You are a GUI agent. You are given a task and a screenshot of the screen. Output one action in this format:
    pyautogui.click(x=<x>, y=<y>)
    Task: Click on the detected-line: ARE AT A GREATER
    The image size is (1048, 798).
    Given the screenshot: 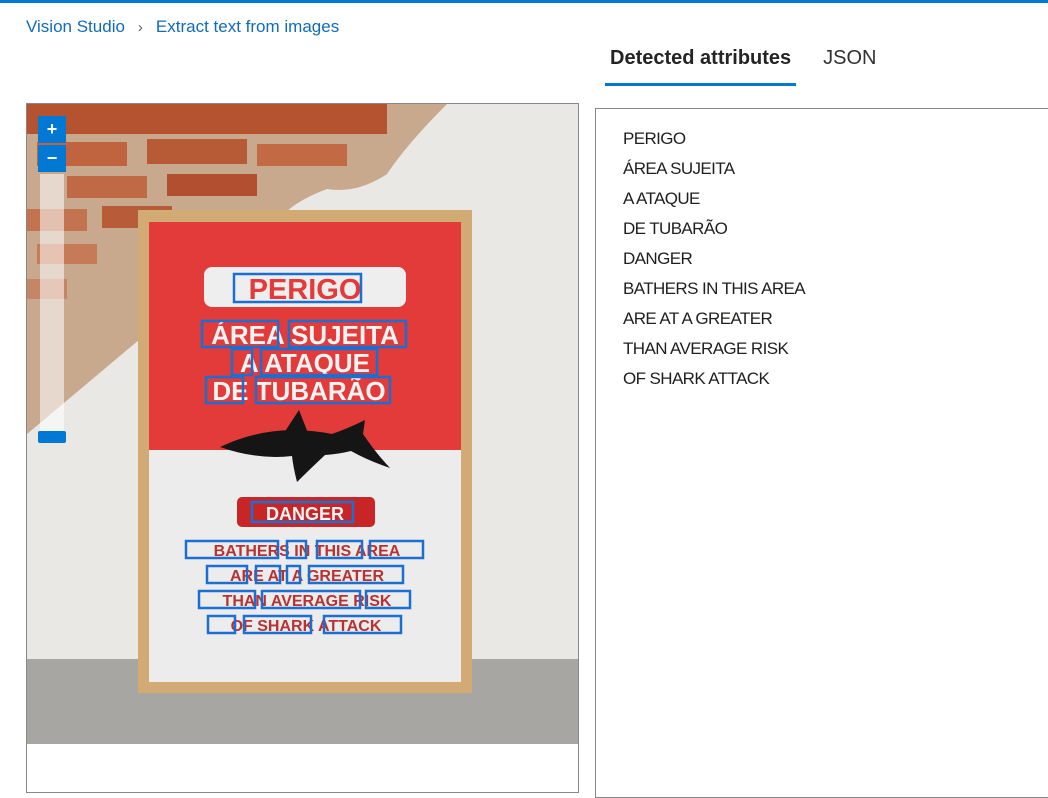 What is the action you would take?
    pyautogui.click(x=698, y=318)
    